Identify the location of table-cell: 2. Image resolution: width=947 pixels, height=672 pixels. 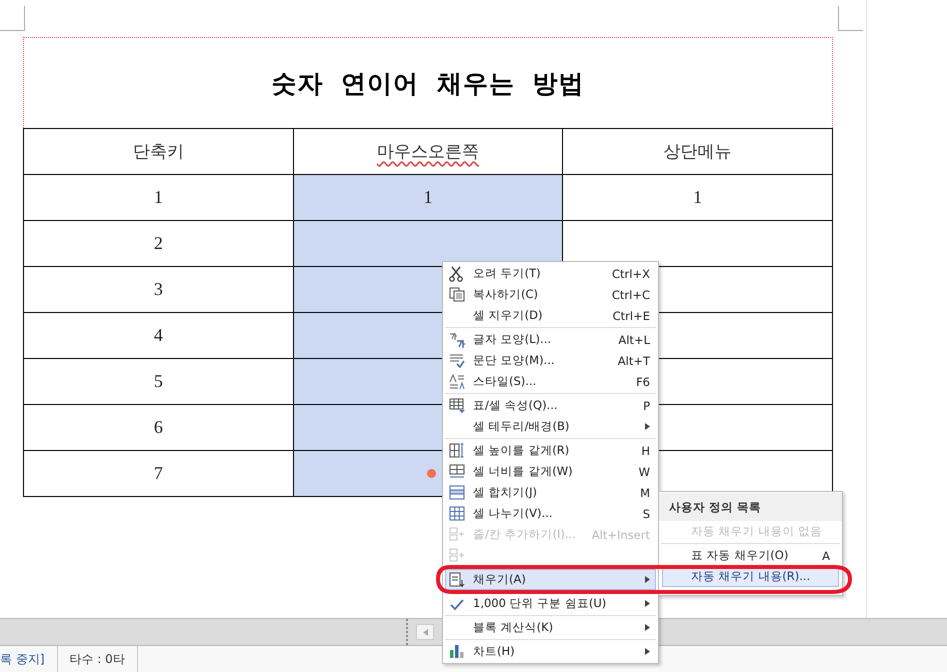
(159, 243).